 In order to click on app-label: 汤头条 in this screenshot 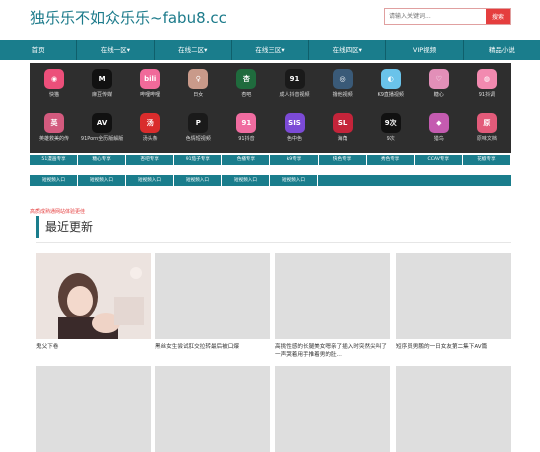, I will do `click(150, 139)`.